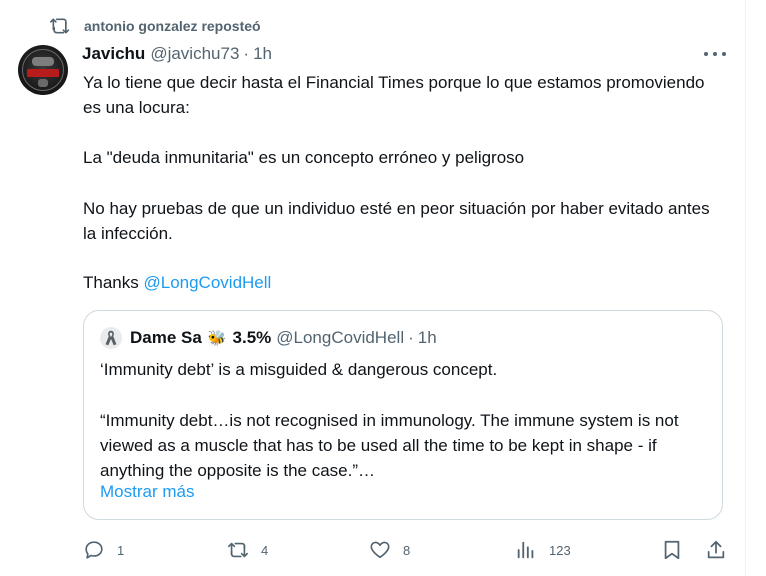 This screenshot has width=766, height=576. I want to click on repost-count: 4, so click(265, 550).